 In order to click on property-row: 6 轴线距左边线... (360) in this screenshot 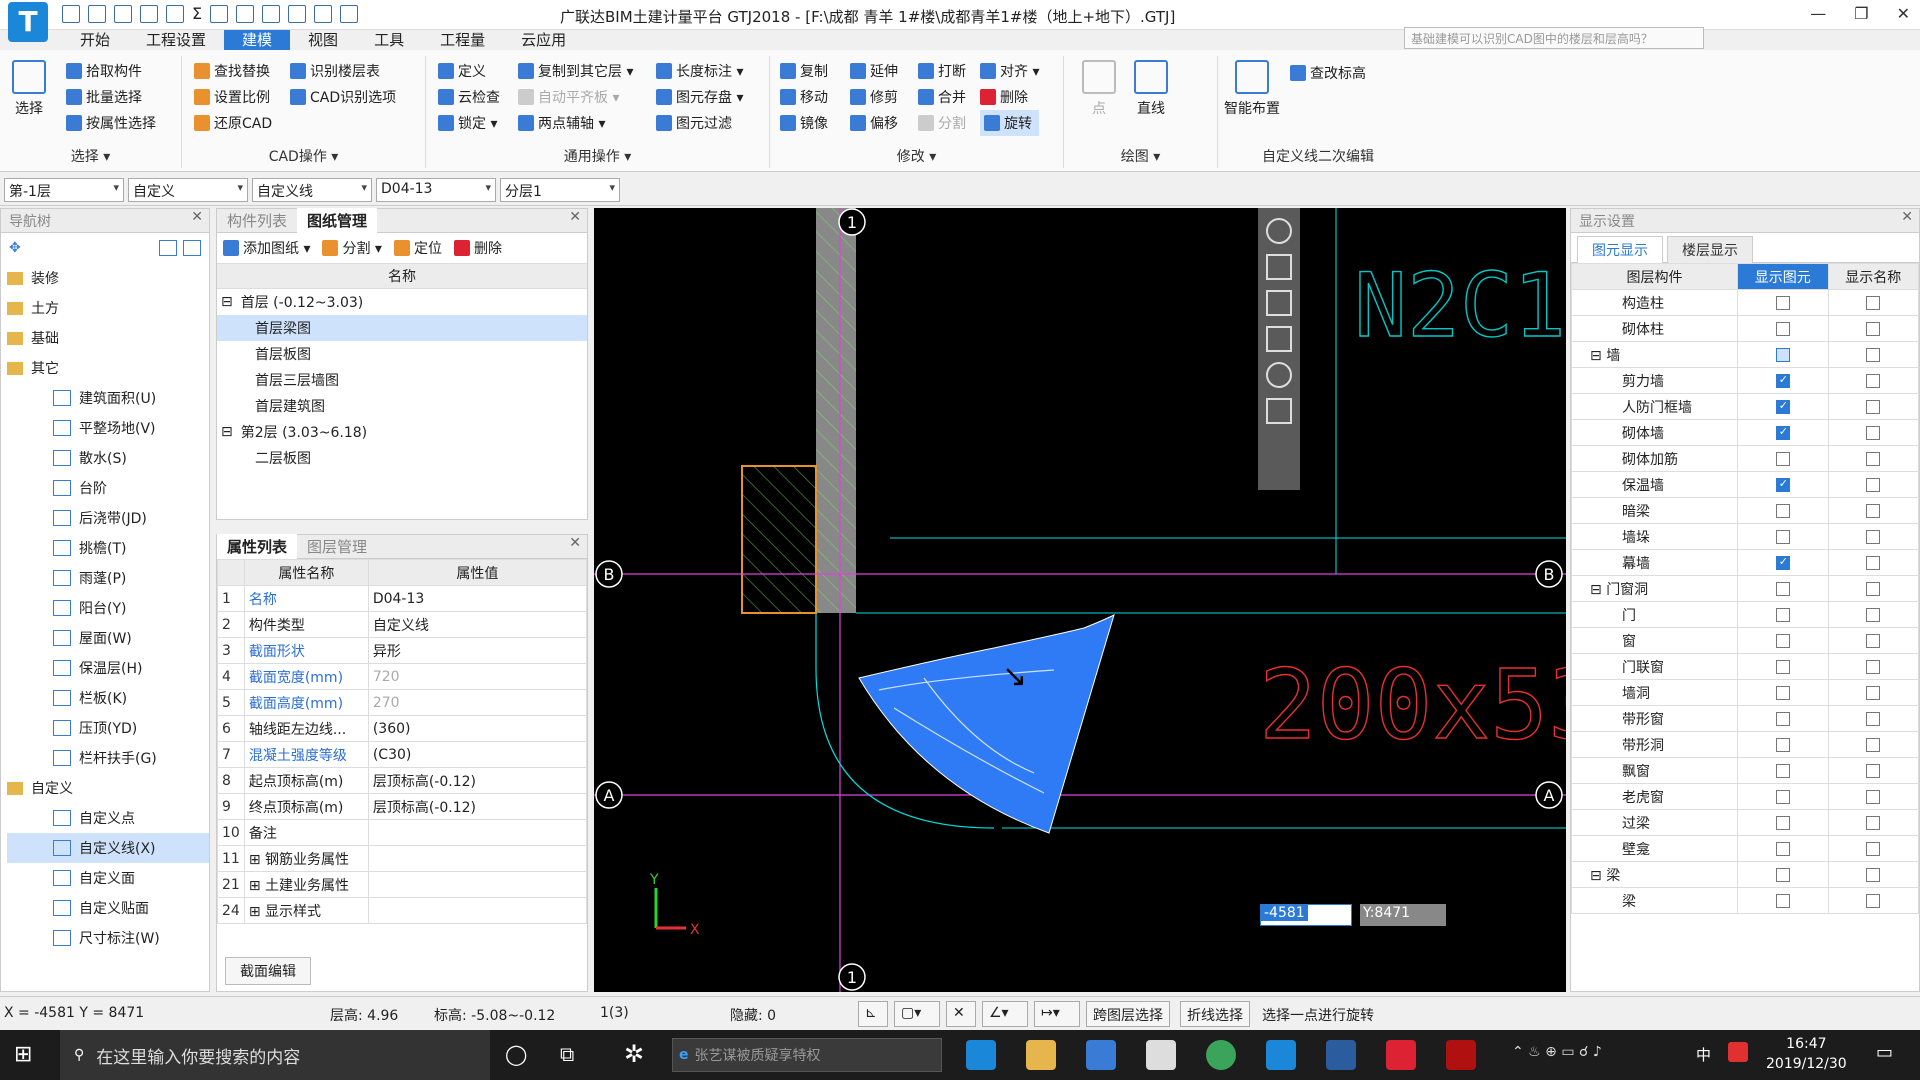, I will do `click(402, 728)`.